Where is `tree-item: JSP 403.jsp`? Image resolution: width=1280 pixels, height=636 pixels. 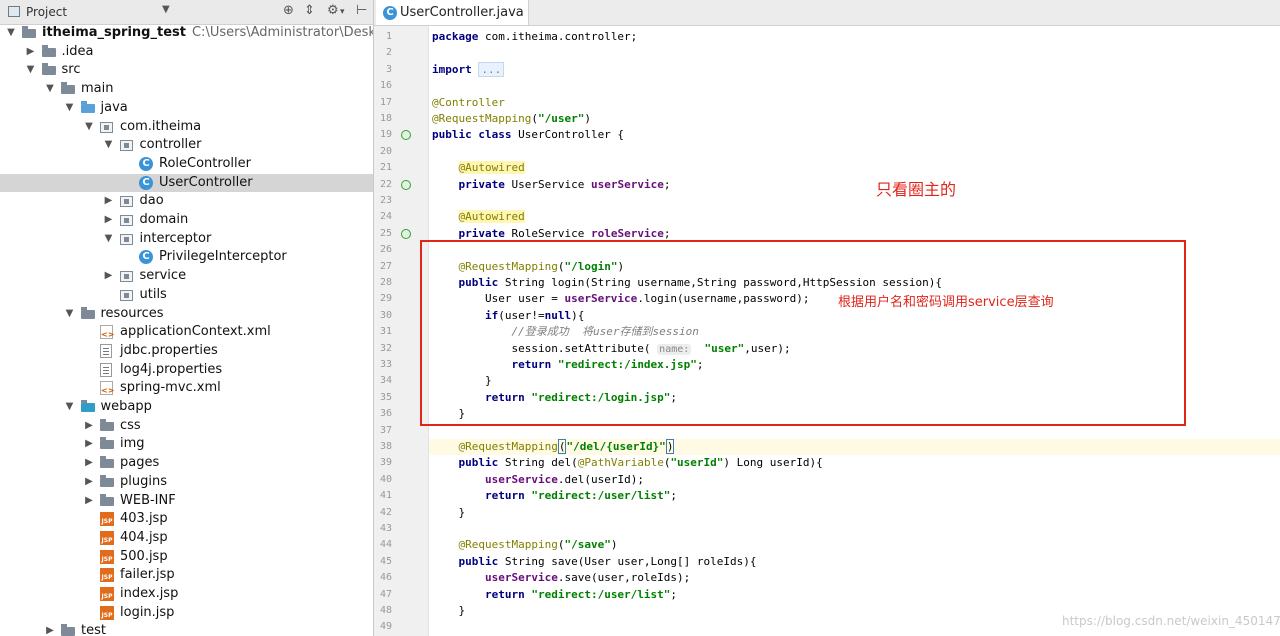
tree-item: JSP 403.jsp is located at coordinates (186, 519).